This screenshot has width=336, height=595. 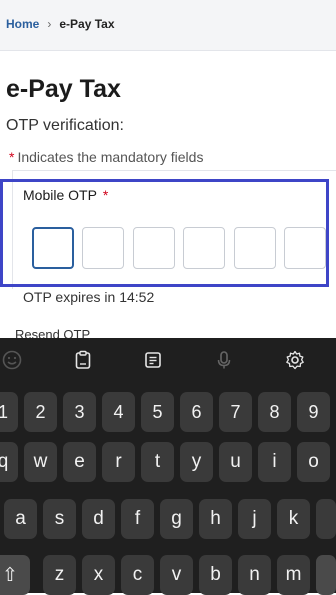 I want to click on key-b: b, so click(x=215, y=575).